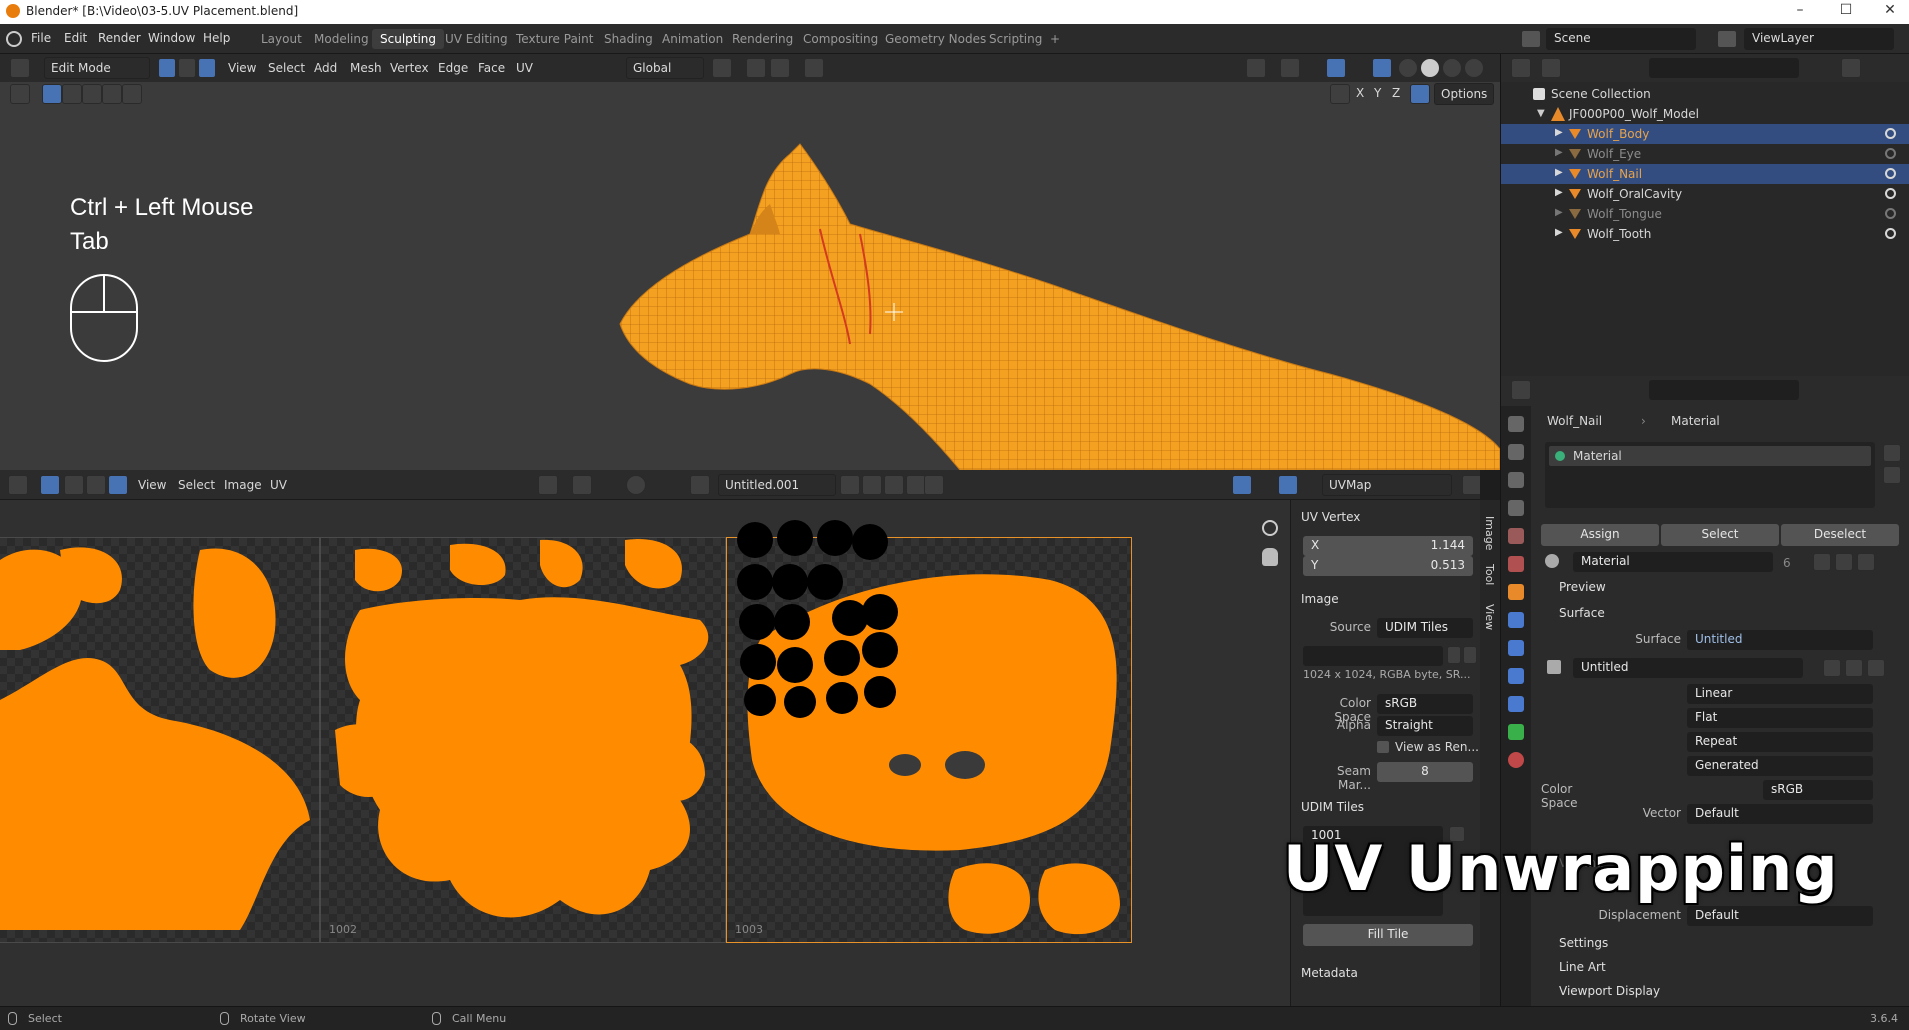 This screenshot has height=1030, width=1909. What do you see at coordinates (1521, 390) in the screenshot?
I see `properties-editor-icon` at bounding box center [1521, 390].